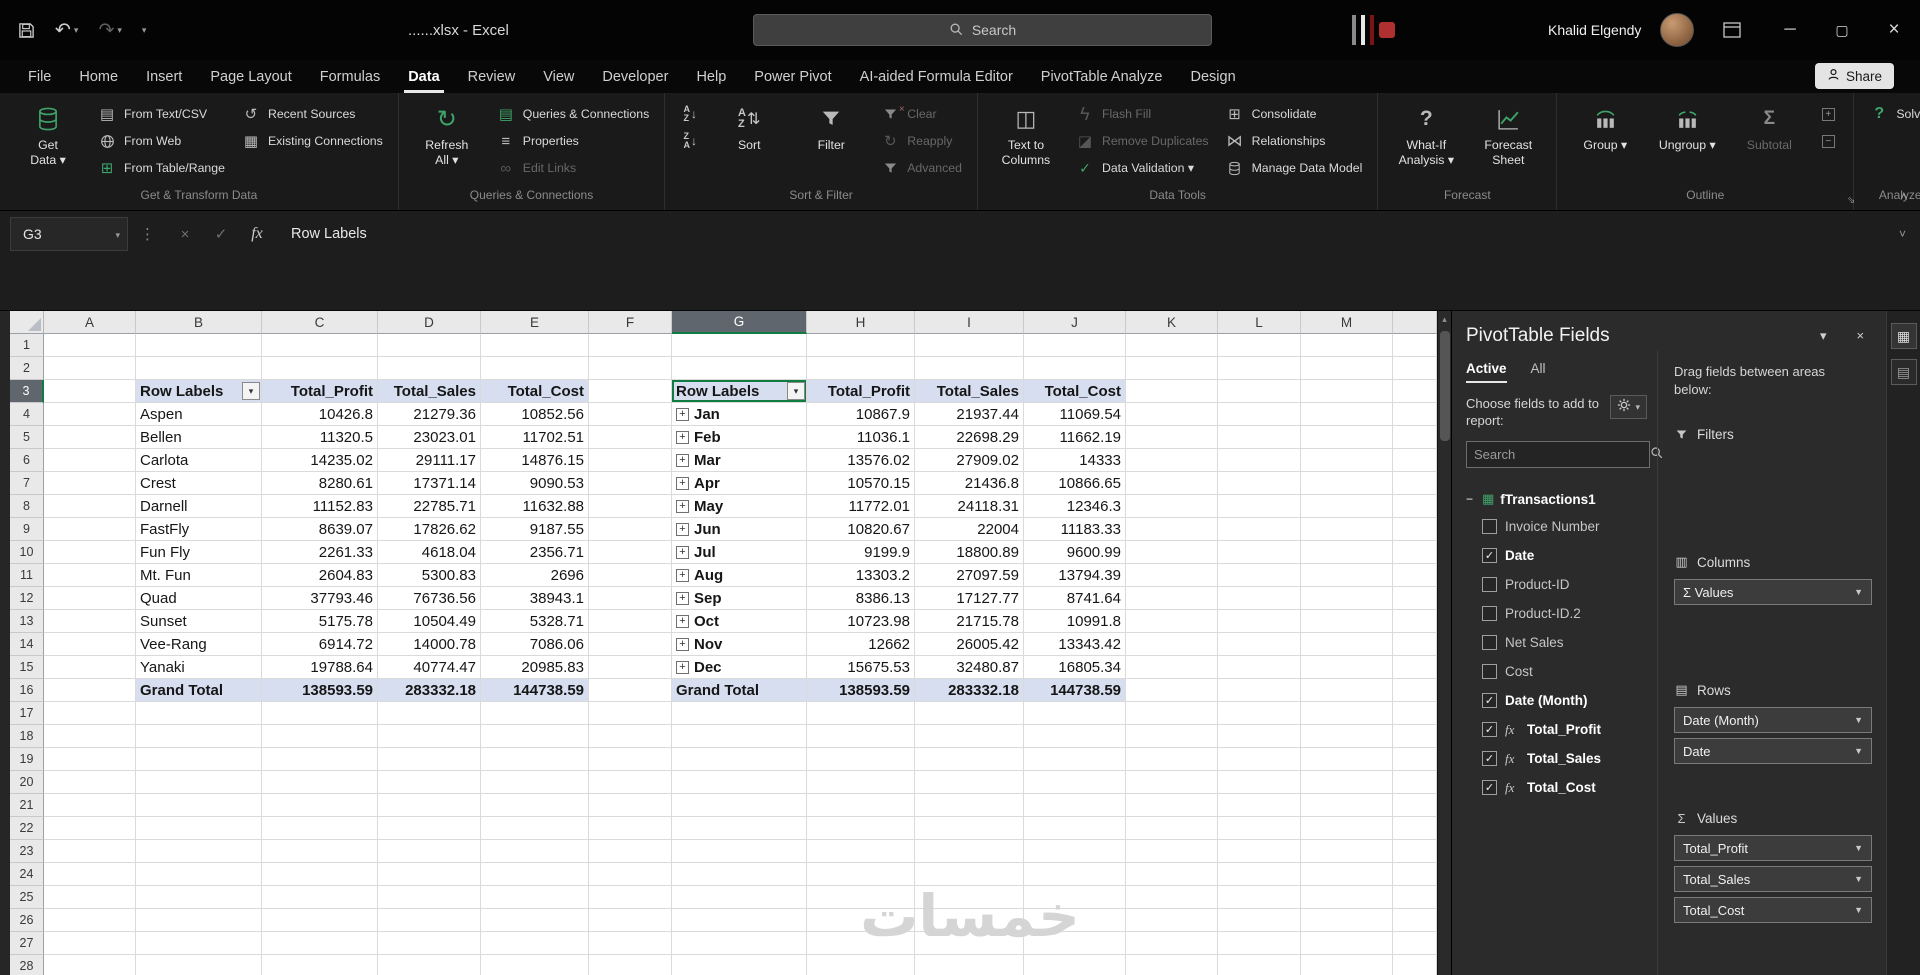  What do you see at coordinates (1538, 372) in the screenshot?
I see `tab-all: All` at bounding box center [1538, 372].